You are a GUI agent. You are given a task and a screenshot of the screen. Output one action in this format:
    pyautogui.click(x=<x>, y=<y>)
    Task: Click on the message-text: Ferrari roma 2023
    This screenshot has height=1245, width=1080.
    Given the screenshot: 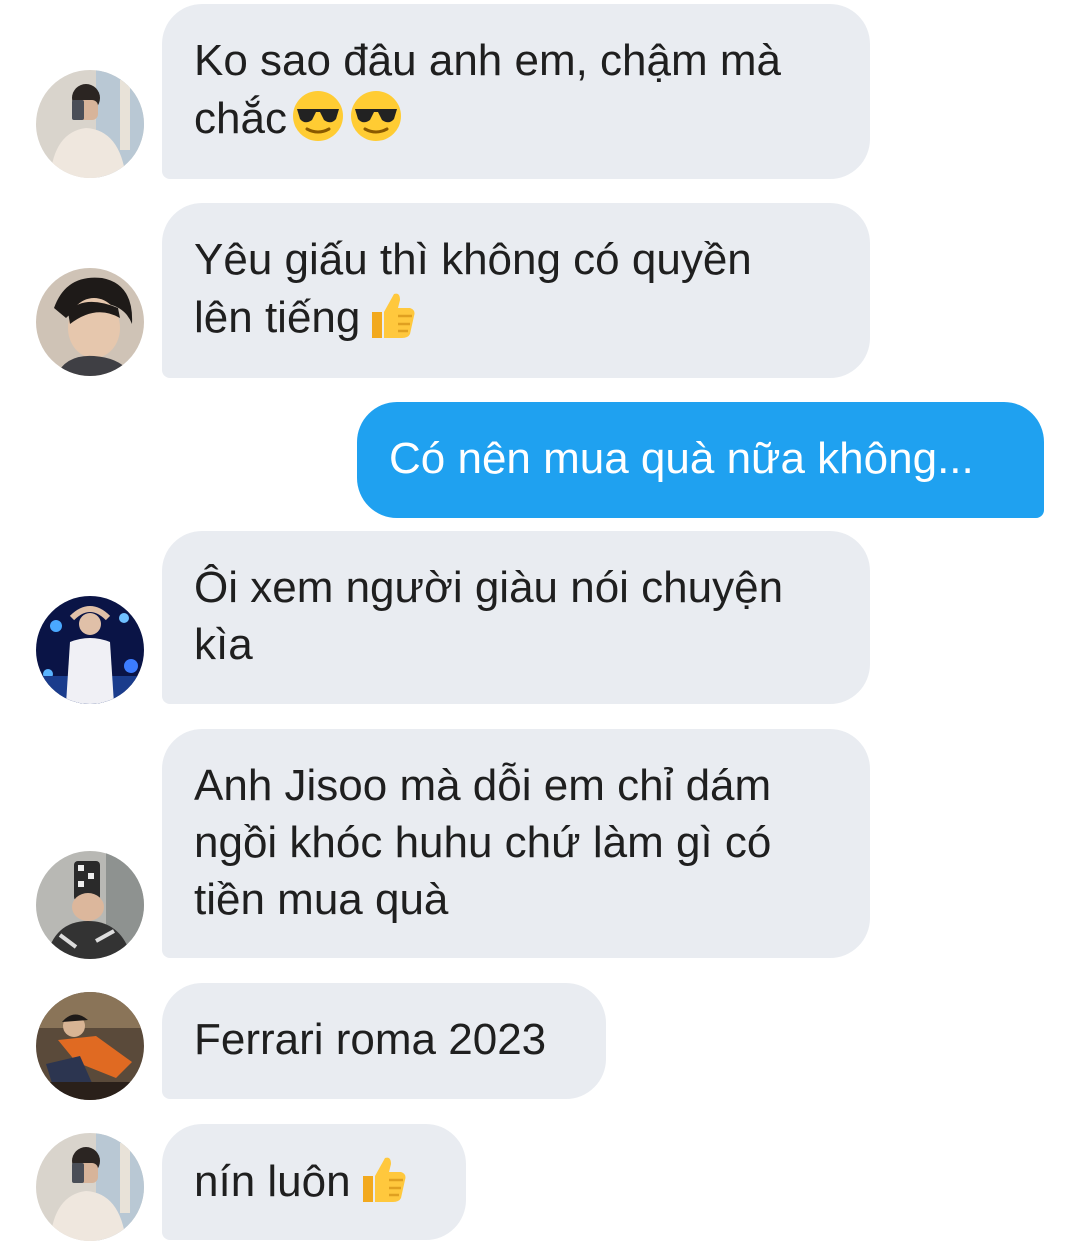 What is the action you would take?
    pyautogui.click(x=370, y=1039)
    